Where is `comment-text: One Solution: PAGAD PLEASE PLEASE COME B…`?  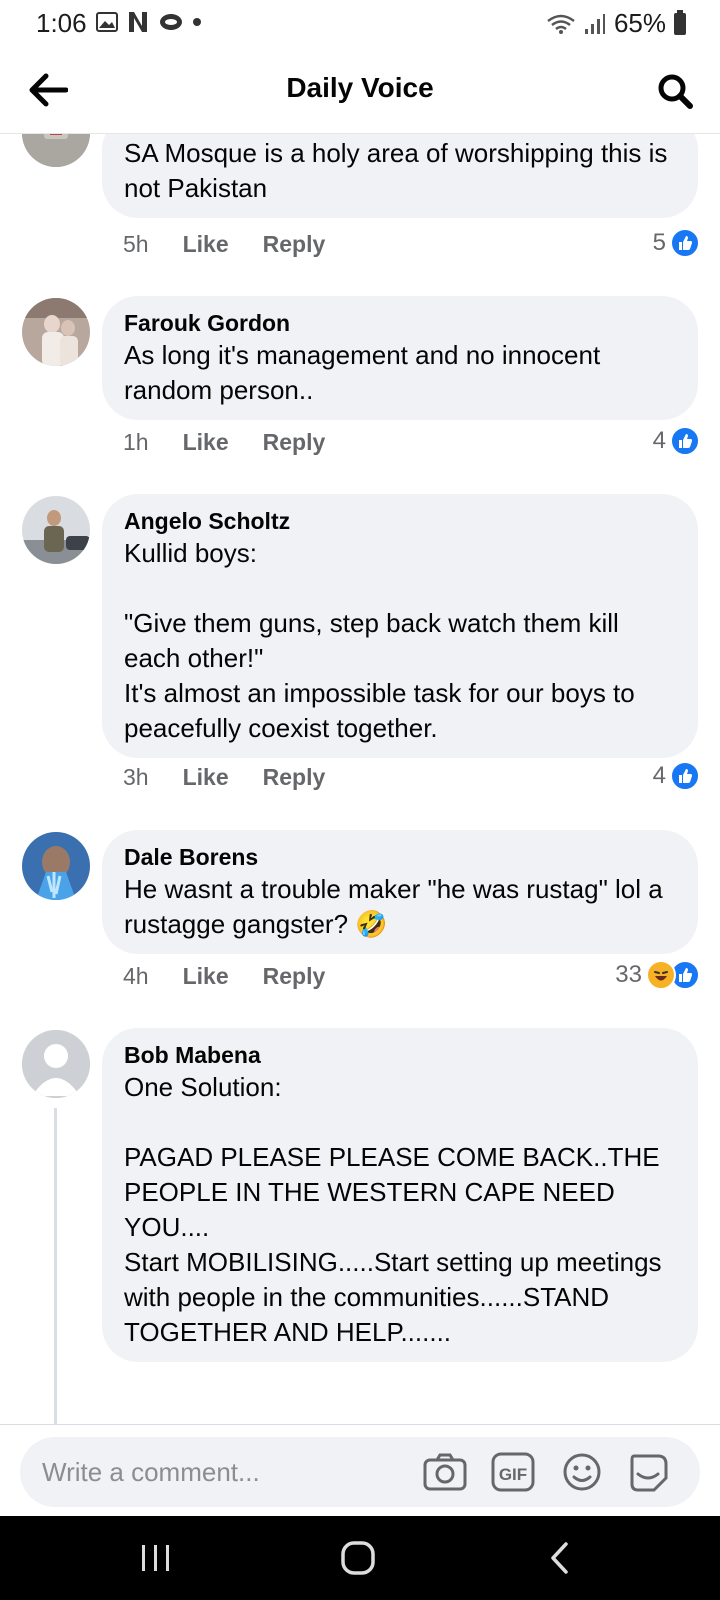
comment-text: One Solution: PAGAD PLEASE PLEASE COME B… is located at coordinates (393, 1209).